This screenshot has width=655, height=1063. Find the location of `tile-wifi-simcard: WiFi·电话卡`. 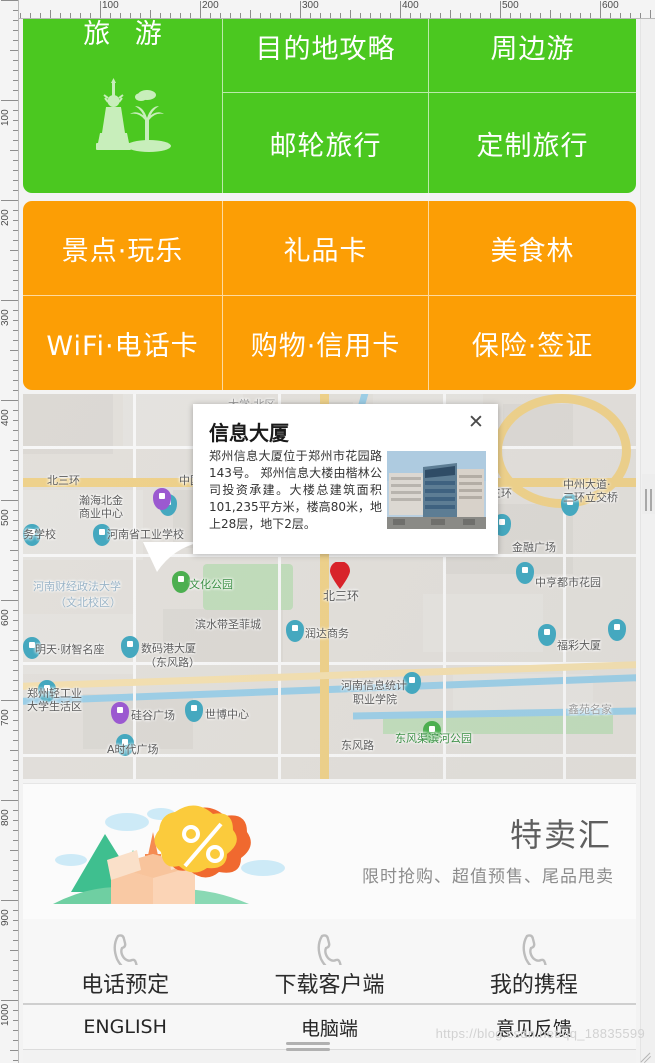

tile-wifi-simcard: WiFi·电话卡 is located at coordinates (123, 342).